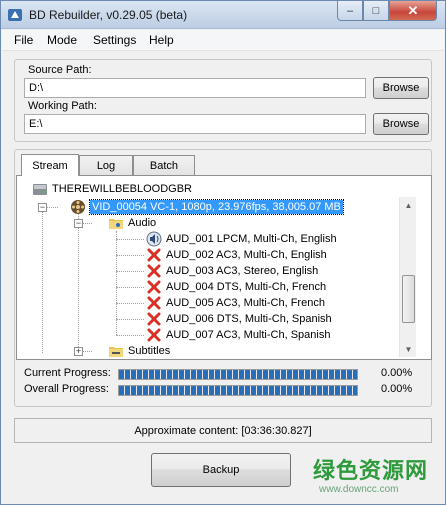  What do you see at coordinates (401, 88) in the screenshot?
I see `browse-source-button: Browse` at bounding box center [401, 88].